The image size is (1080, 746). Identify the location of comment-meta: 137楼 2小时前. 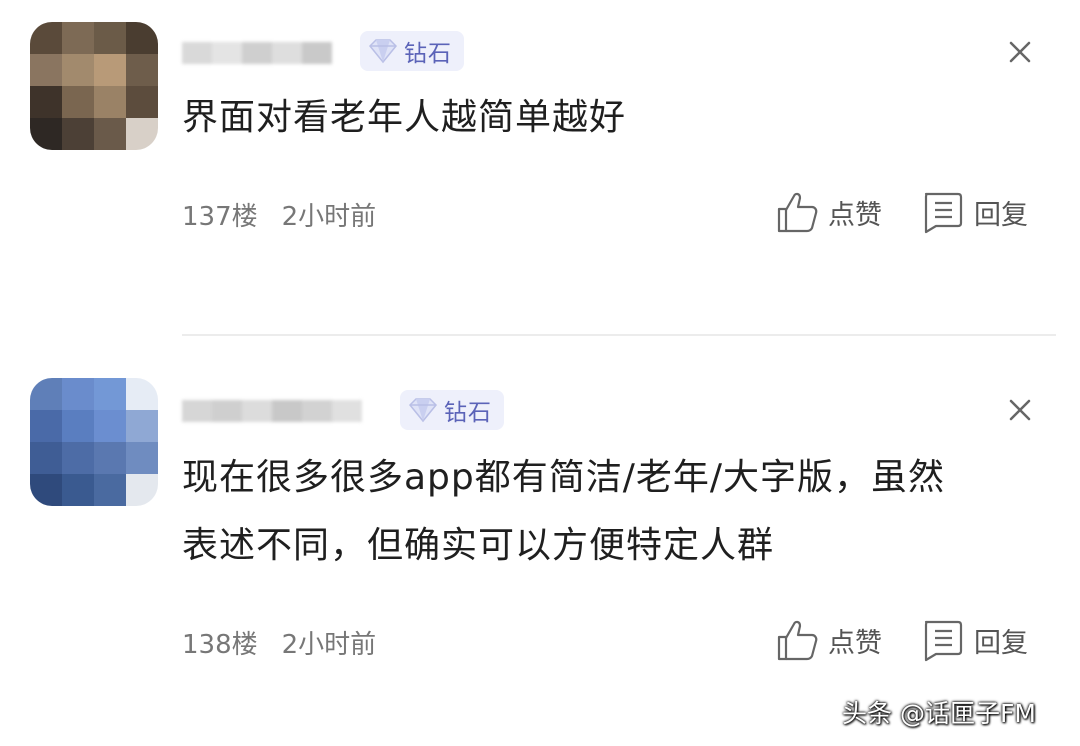
(279, 214).